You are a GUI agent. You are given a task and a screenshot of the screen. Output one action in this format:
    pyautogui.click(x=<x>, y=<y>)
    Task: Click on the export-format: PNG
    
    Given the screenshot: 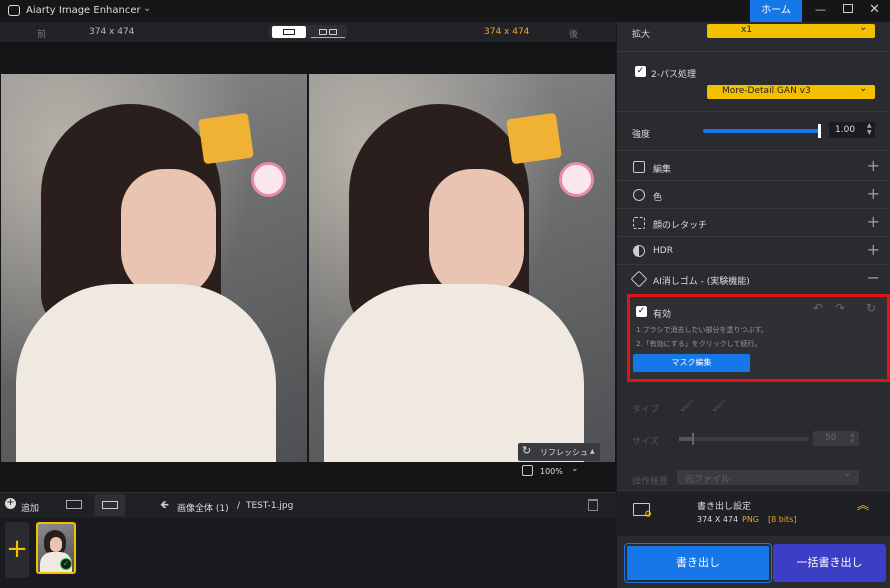 What is the action you would take?
    pyautogui.click(x=751, y=519)
    